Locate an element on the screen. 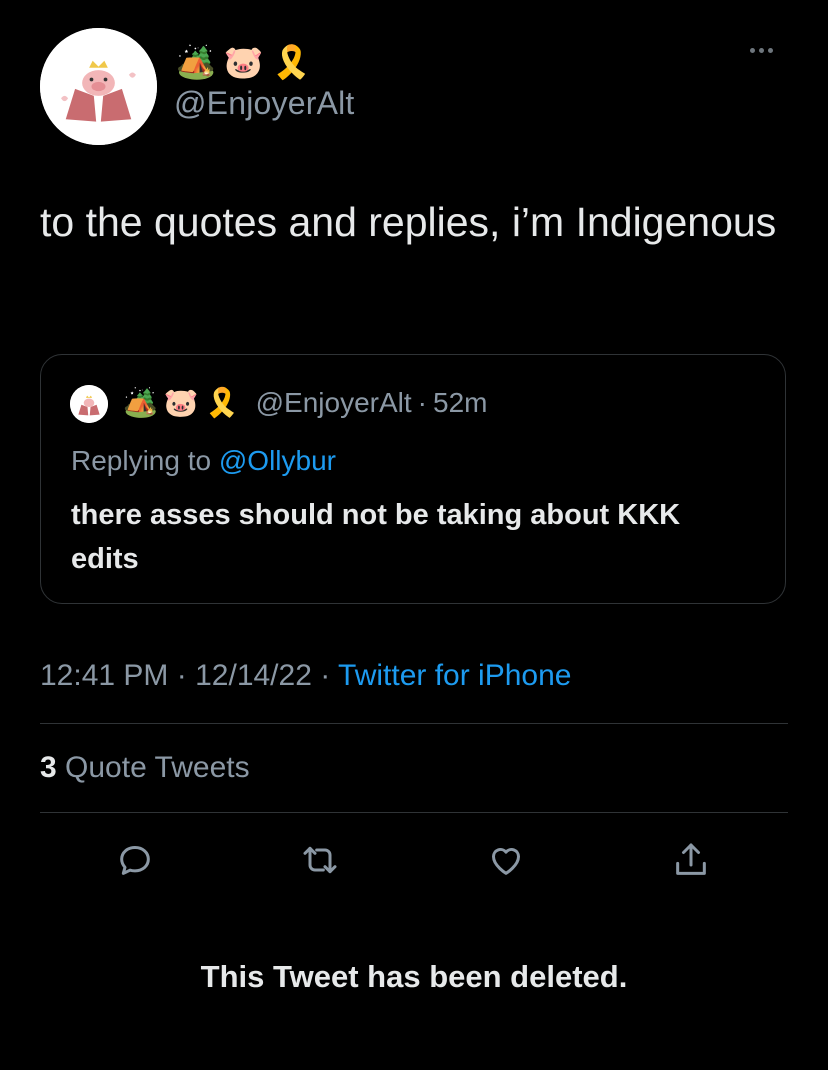 This screenshot has width=828, height=1070. quote-count-label: Quote Tweets is located at coordinates (157, 767).